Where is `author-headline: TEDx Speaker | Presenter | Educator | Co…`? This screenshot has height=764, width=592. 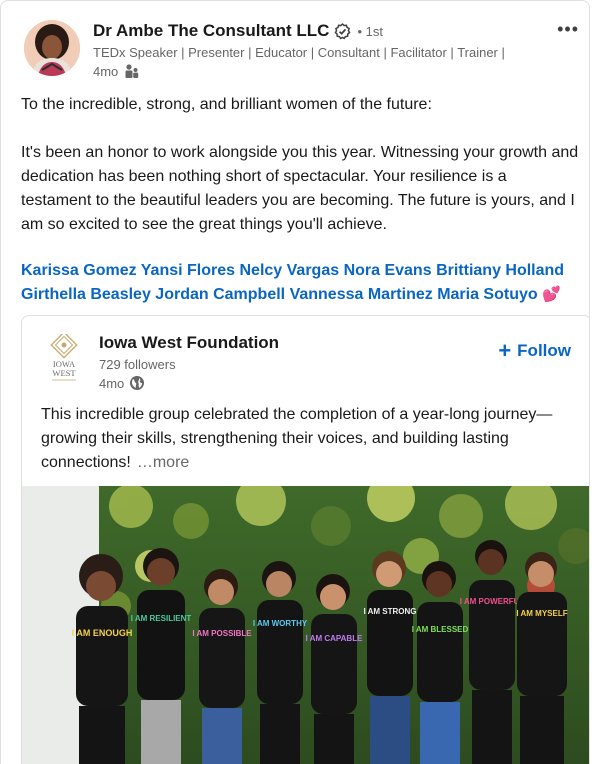 author-headline: TEDx Speaker | Presenter | Educator | Co… is located at coordinates (299, 52).